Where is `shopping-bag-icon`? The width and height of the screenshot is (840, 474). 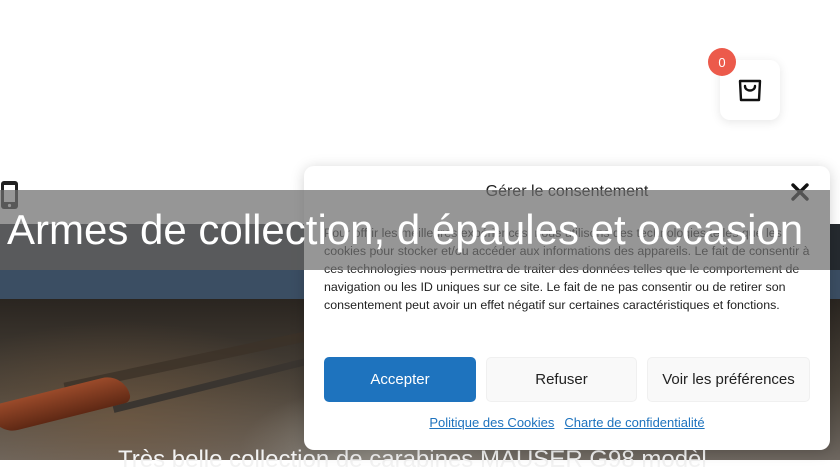
shopping-bag-icon is located at coordinates (750, 90).